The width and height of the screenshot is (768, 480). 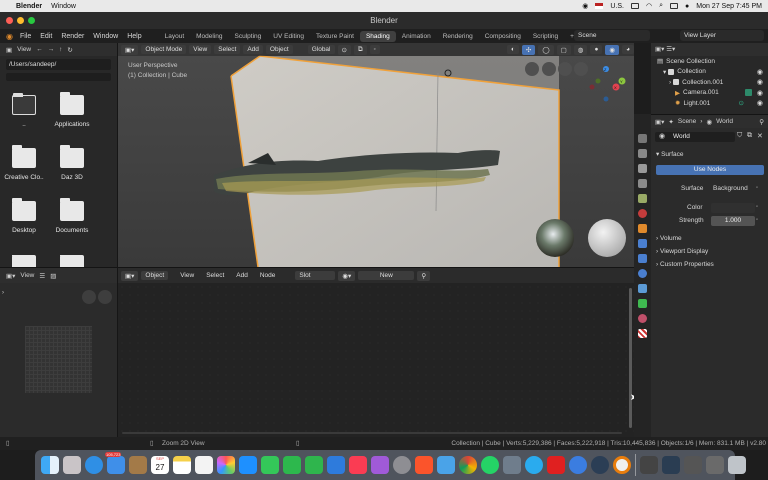 What do you see at coordinates (50, 465) in the screenshot?
I see `finder-icon` at bounding box center [50, 465].